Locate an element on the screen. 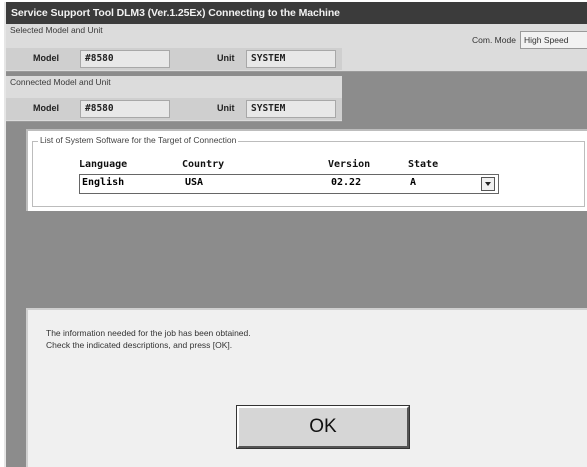 The height and width of the screenshot is (467, 587). chevron-down-icon is located at coordinates (488, 184).